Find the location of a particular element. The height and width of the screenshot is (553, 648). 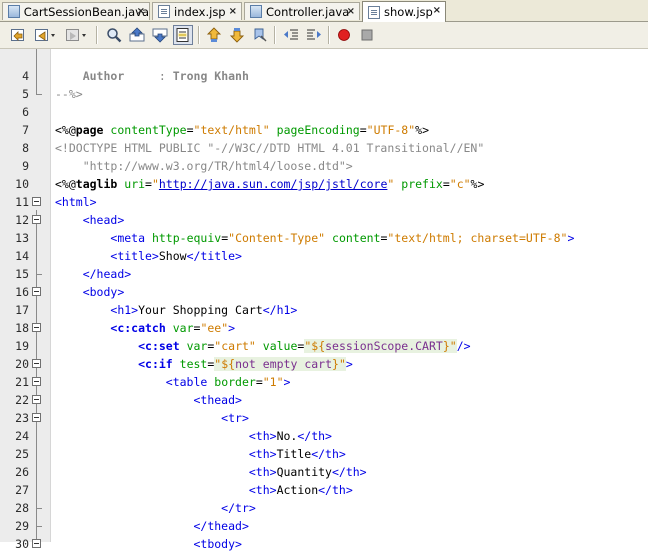

tab-label: CartSessionBean.java is located at coordinates (86, 11).